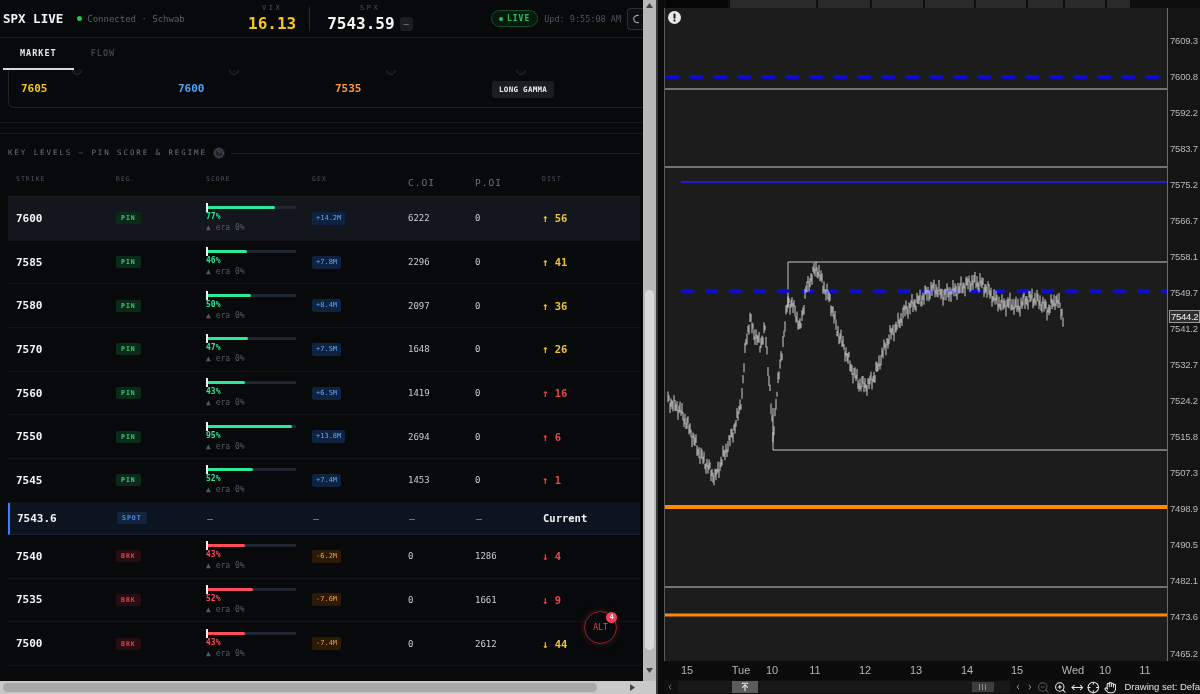  I want to click on price-label: 7465.2, so click(1184, 653).